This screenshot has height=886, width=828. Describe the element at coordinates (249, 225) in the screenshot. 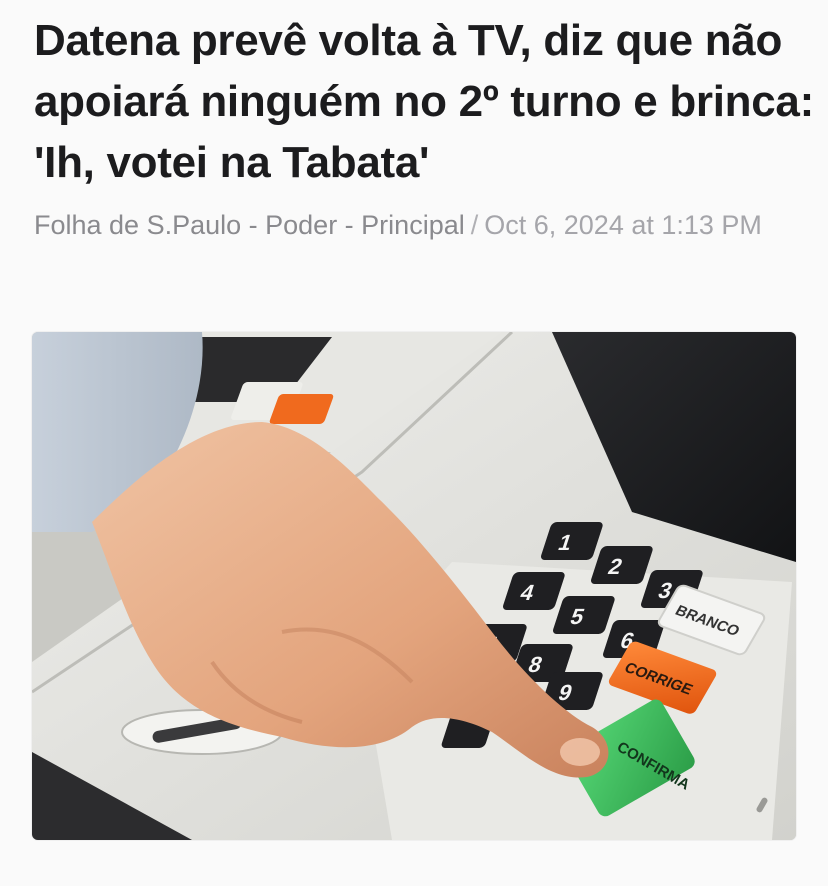

I see `source-name: Folha de S.Paulo - Poder - Principal` at that location.